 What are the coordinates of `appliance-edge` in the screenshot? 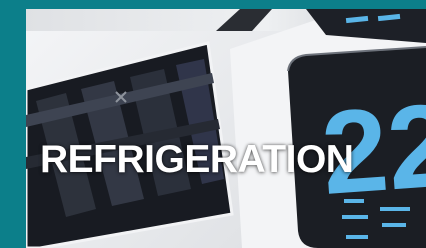 It's located at (244, 20).